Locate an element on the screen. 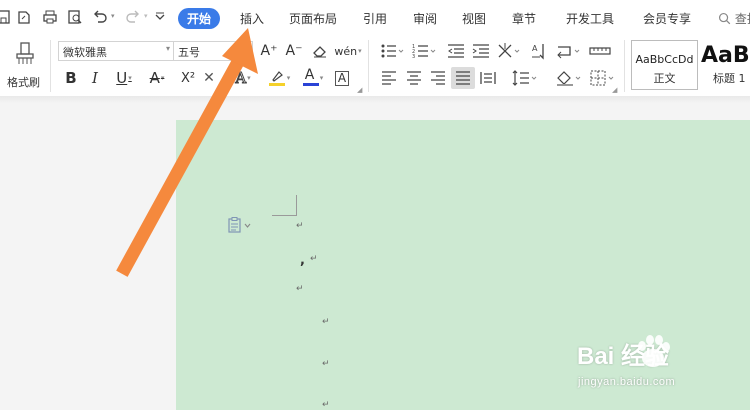 This screenshot has width=750, height=410. italic-icon: I is located at coordinates (95, 78).